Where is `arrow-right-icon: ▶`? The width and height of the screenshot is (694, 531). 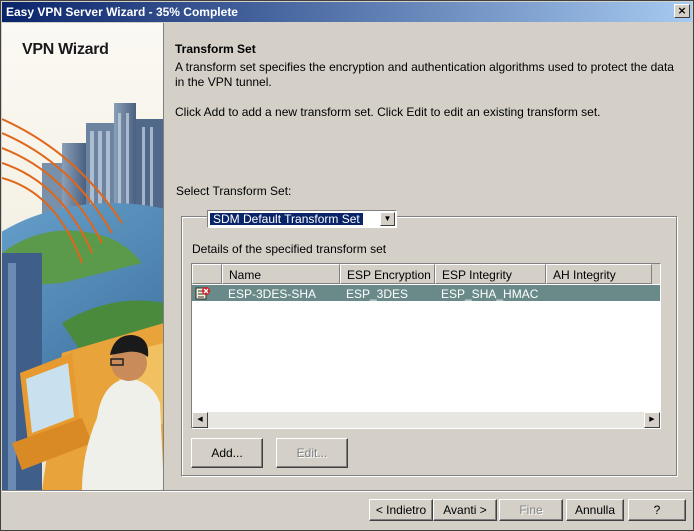 arrow-right-icon: ▶ is located at coordinates (652, 419).